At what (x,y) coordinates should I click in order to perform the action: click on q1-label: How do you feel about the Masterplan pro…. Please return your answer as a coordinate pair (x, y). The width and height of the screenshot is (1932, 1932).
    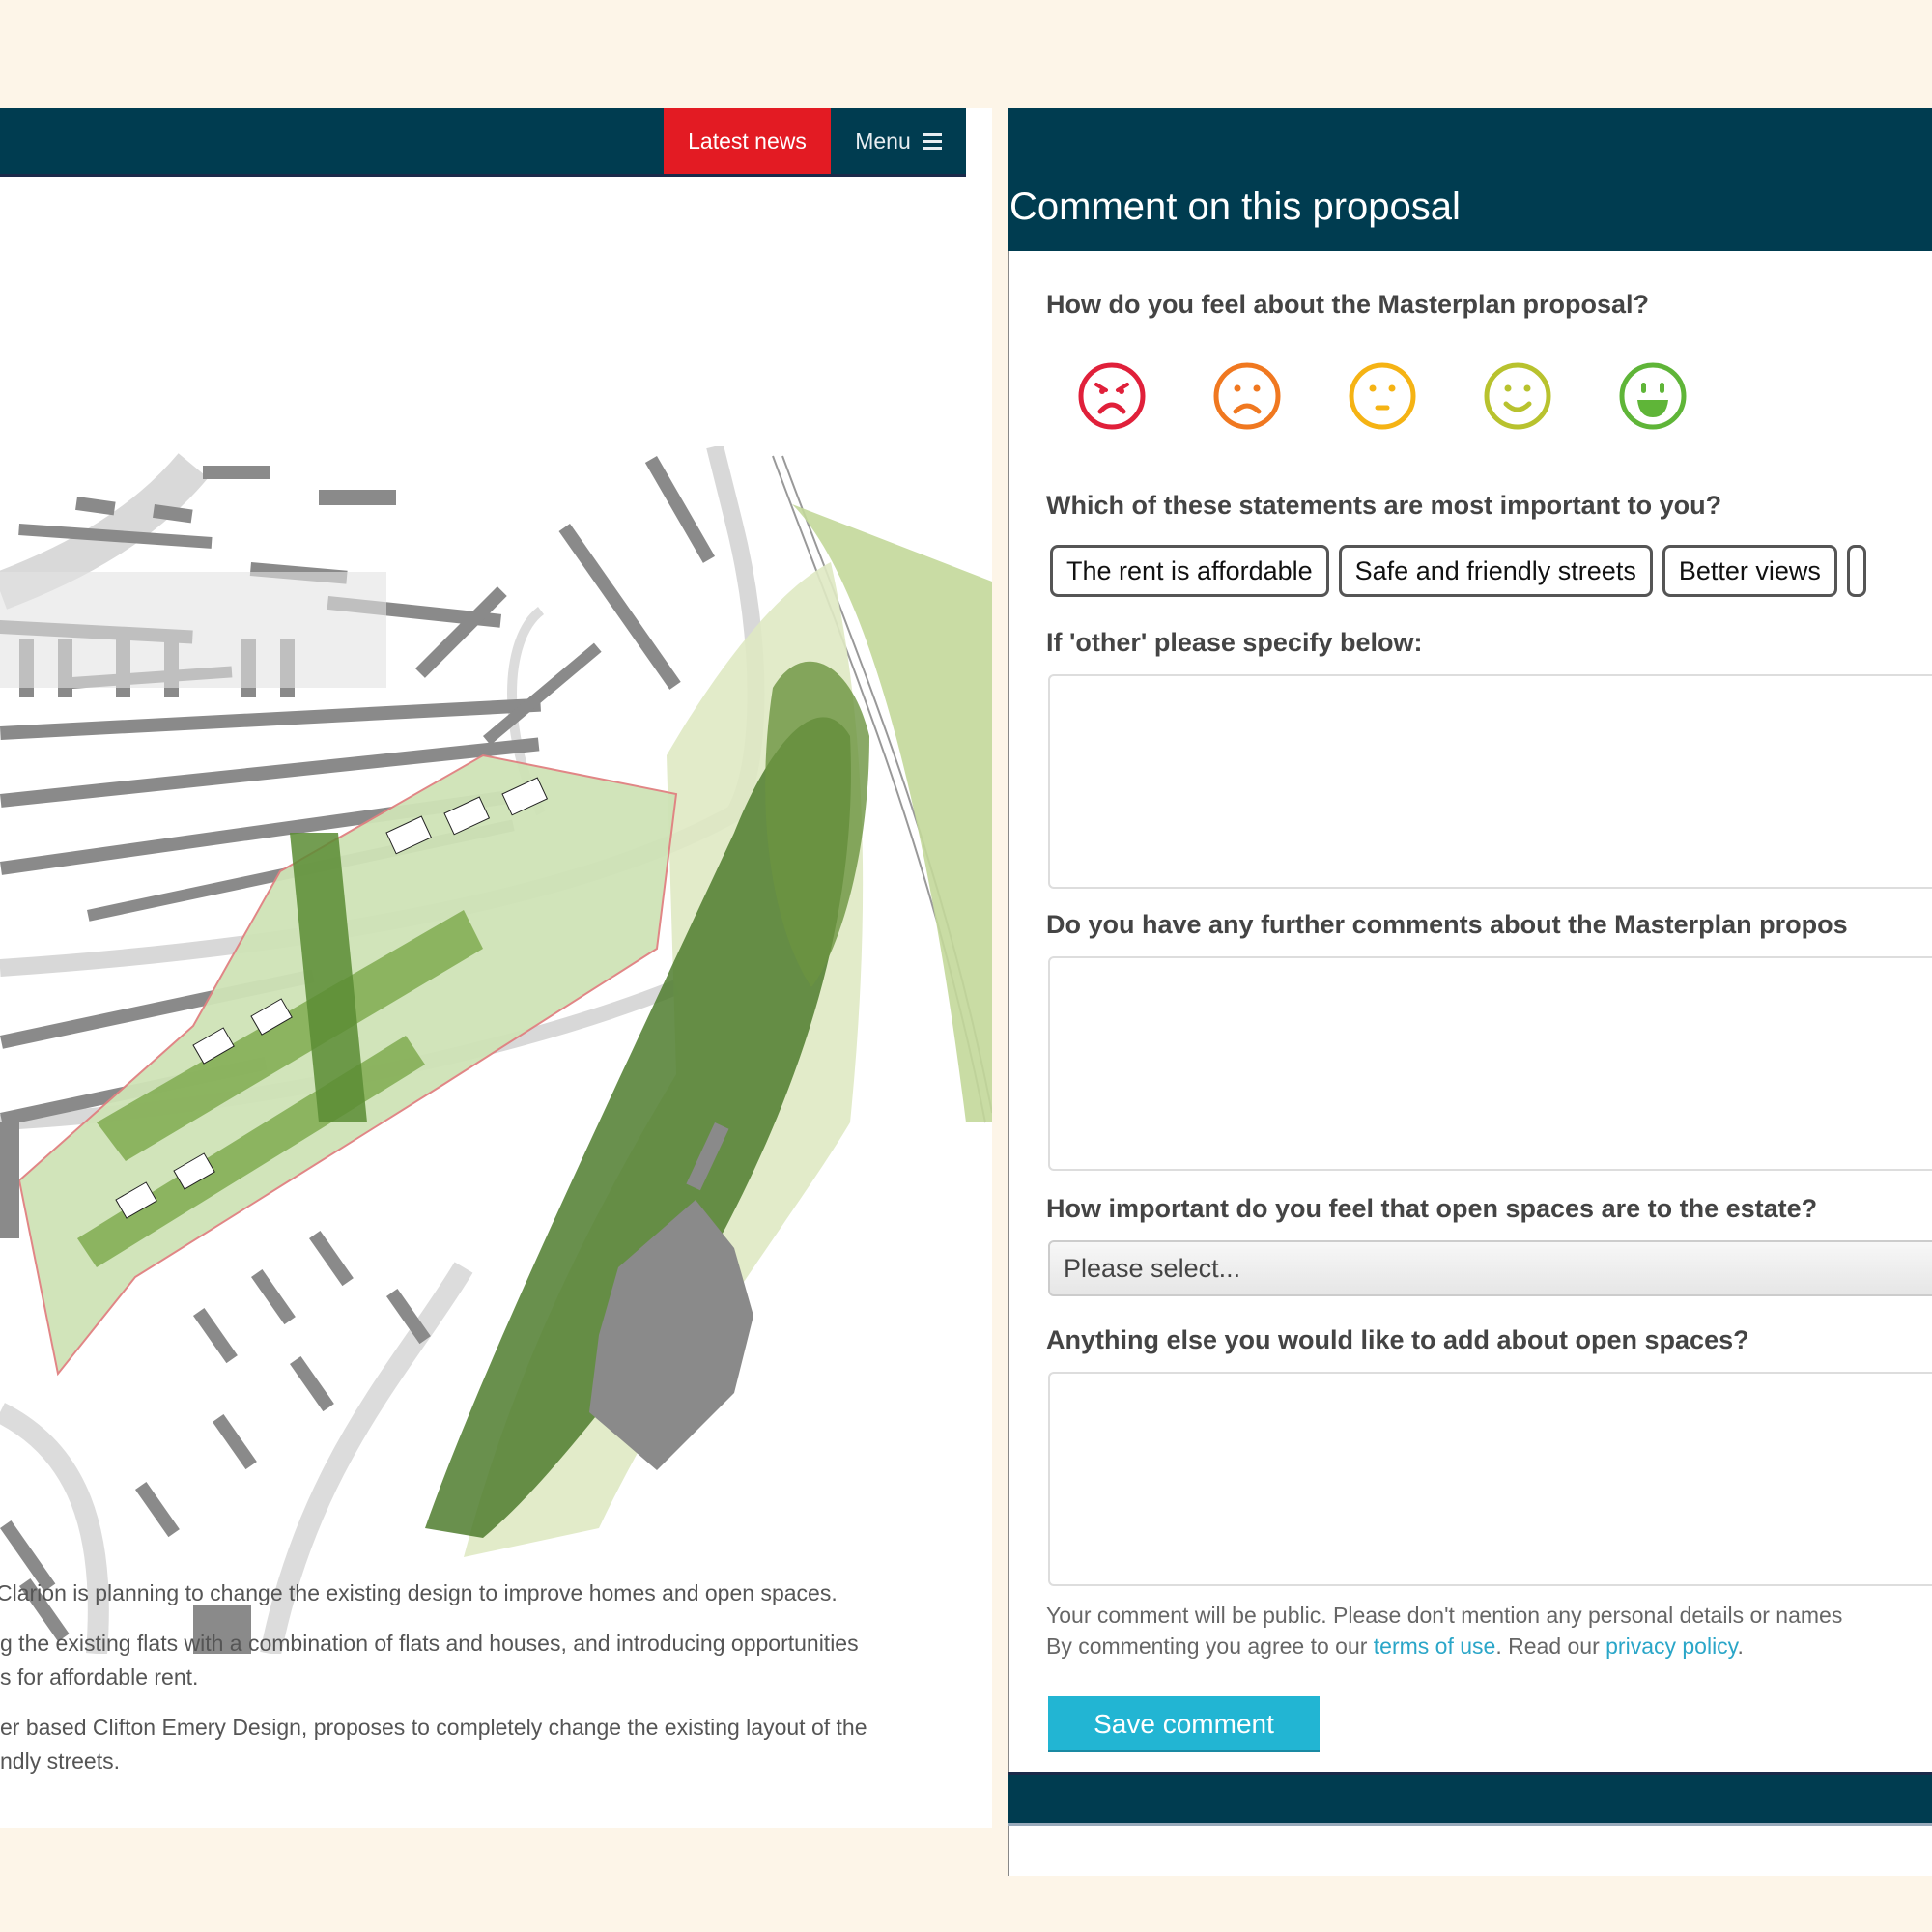
    Looking at the image, I should click on (1348, 304).